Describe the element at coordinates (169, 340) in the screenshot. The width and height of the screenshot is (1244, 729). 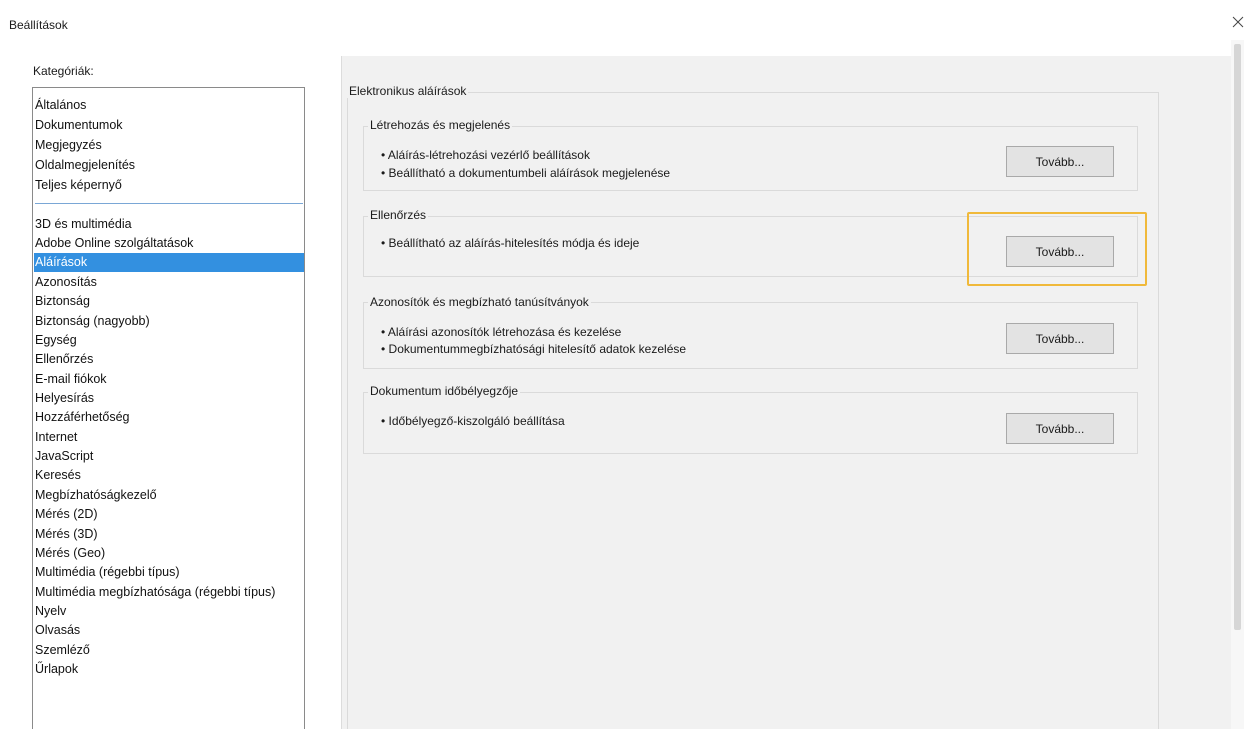
I see `category-item: Egység` at that location.